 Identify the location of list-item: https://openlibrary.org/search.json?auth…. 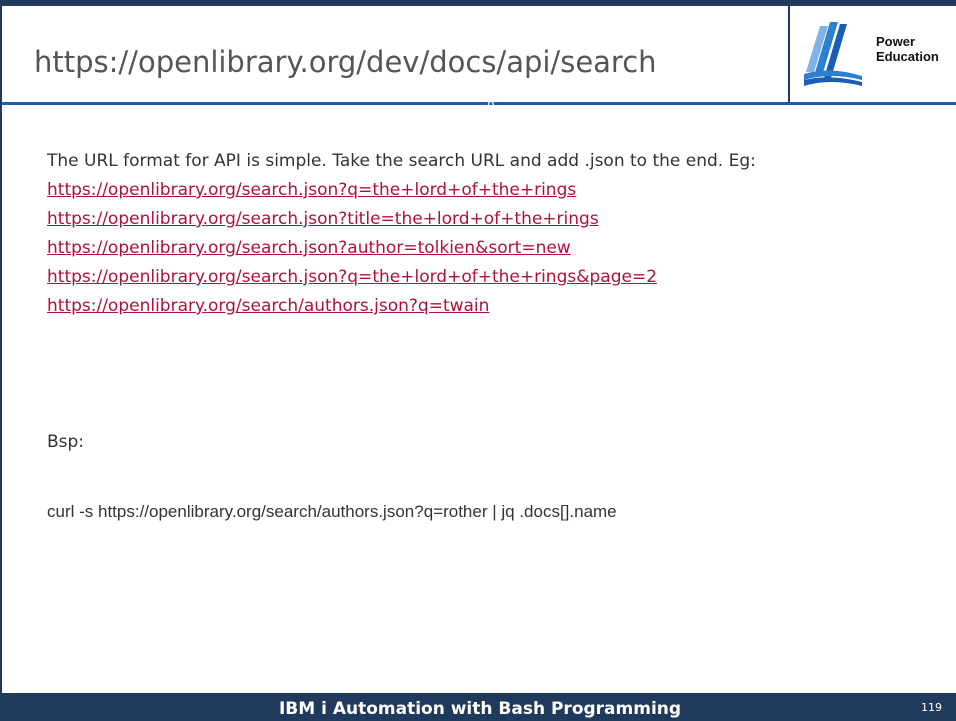
(499, 248).